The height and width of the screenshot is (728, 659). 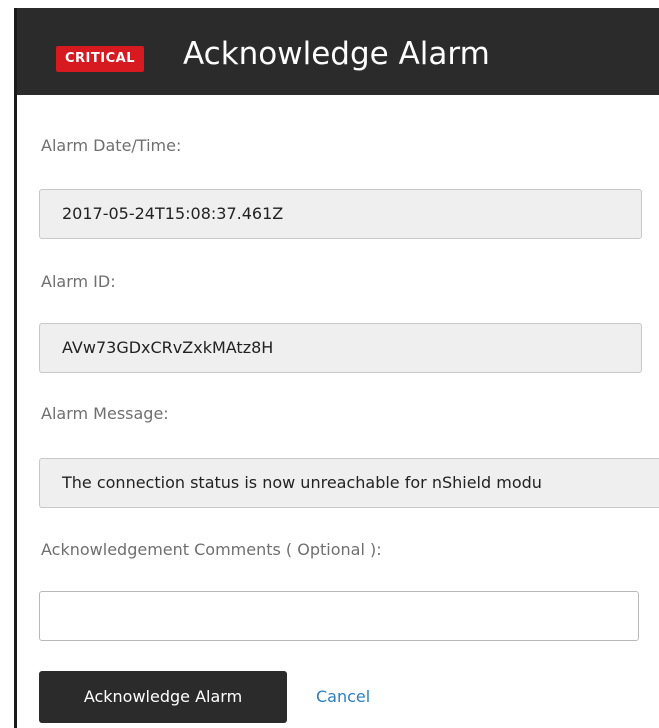 I want to click on alarm-datetime-label: Alarm Date/Time:, so click(x=111, y=145).